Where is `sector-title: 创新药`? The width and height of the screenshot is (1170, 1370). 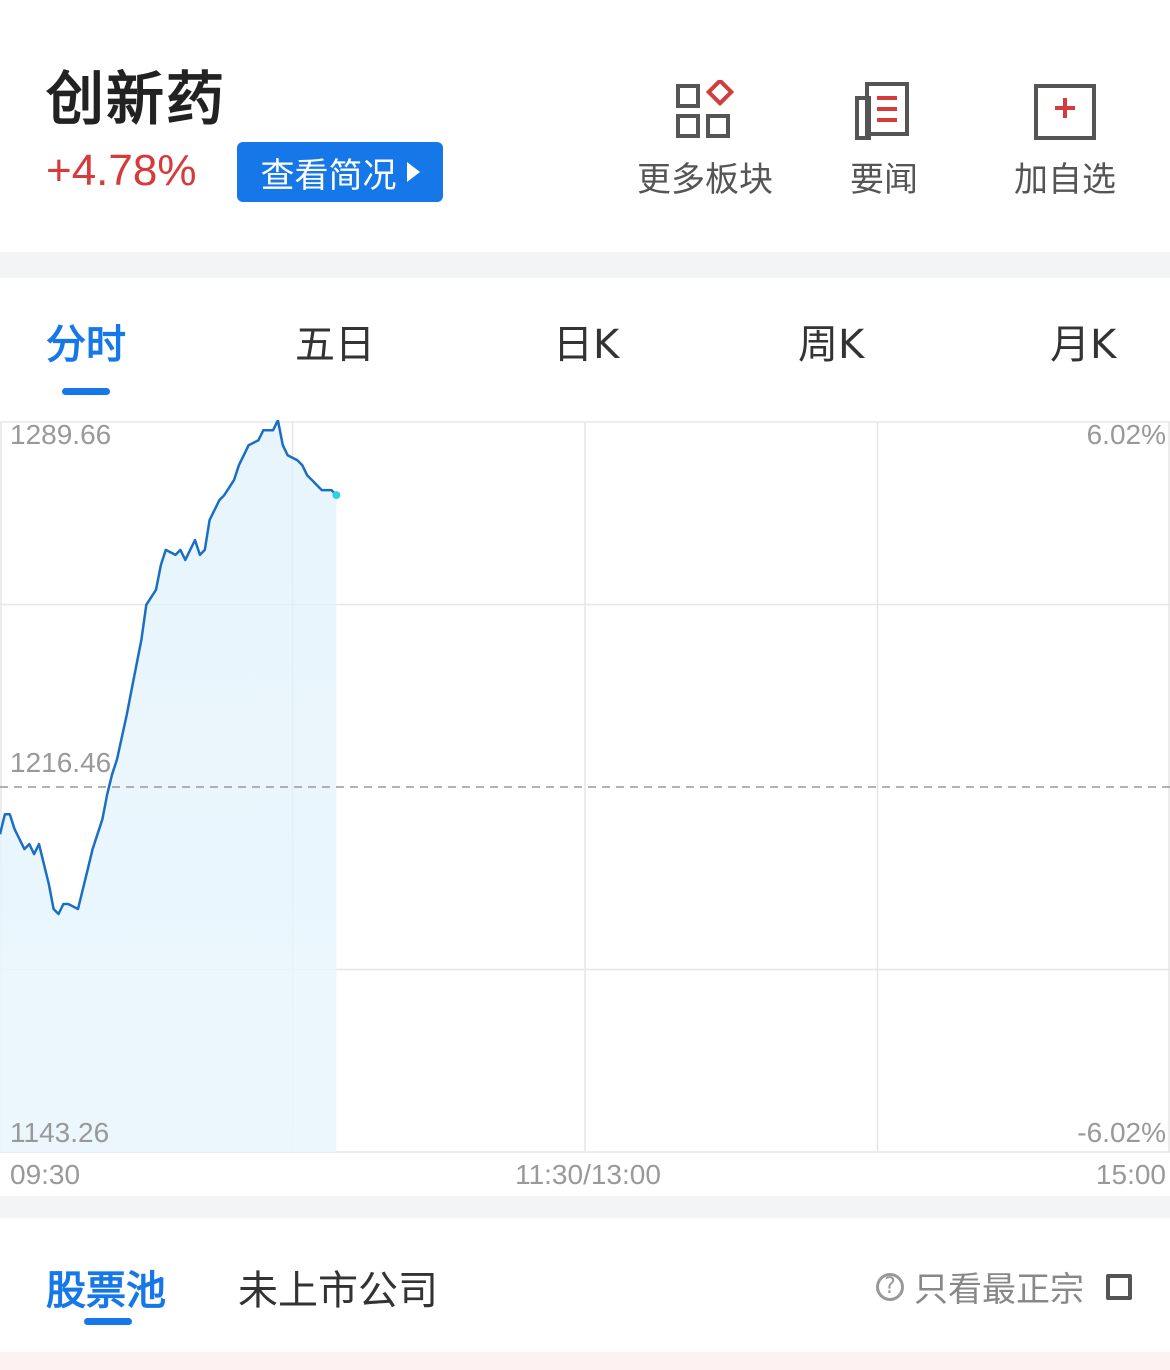 sector-title: 创新药 is located at coordinates (136, 99).